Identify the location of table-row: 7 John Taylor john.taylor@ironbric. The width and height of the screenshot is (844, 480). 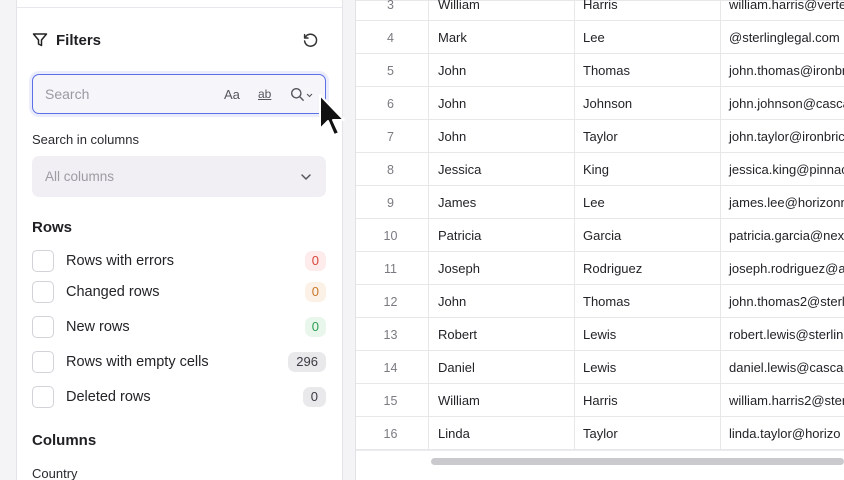
(599, 136).